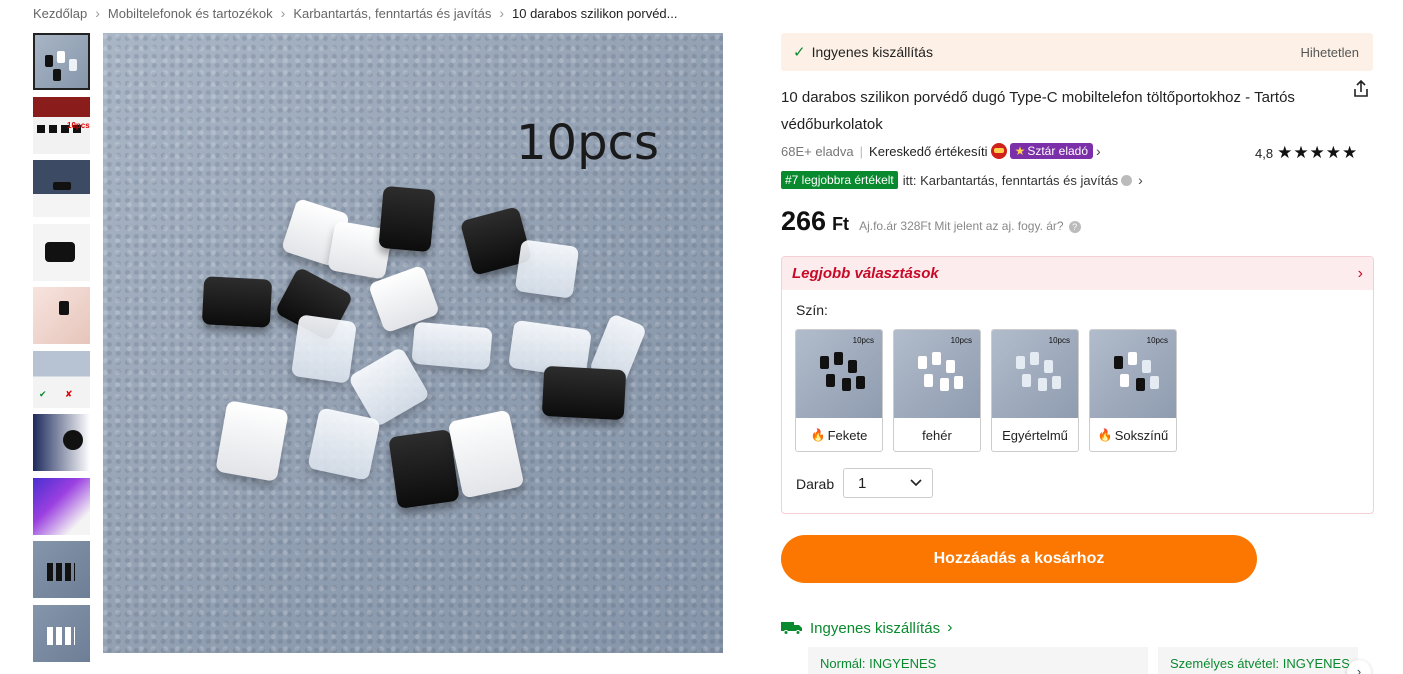 Image resolution: width=1403 pixels, height=674 pixels. Describe the element at coordinates (937, 435) in the screenshot. I see `swatch-name: fehér` at that location.